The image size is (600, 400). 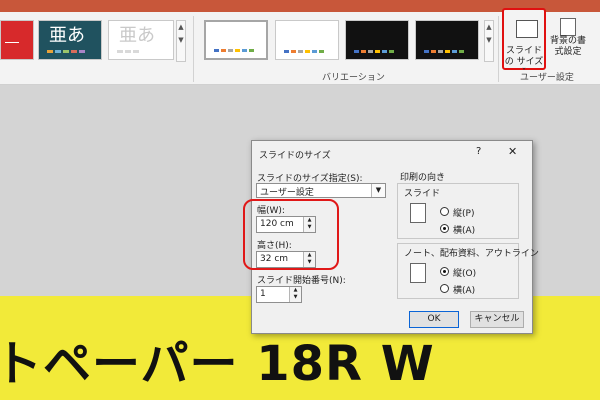 What do you see at coordinates (547, 78) in the screenshot?
I see `user-settings-group-label: ユーザー設定` at bounding box center [547, 78].